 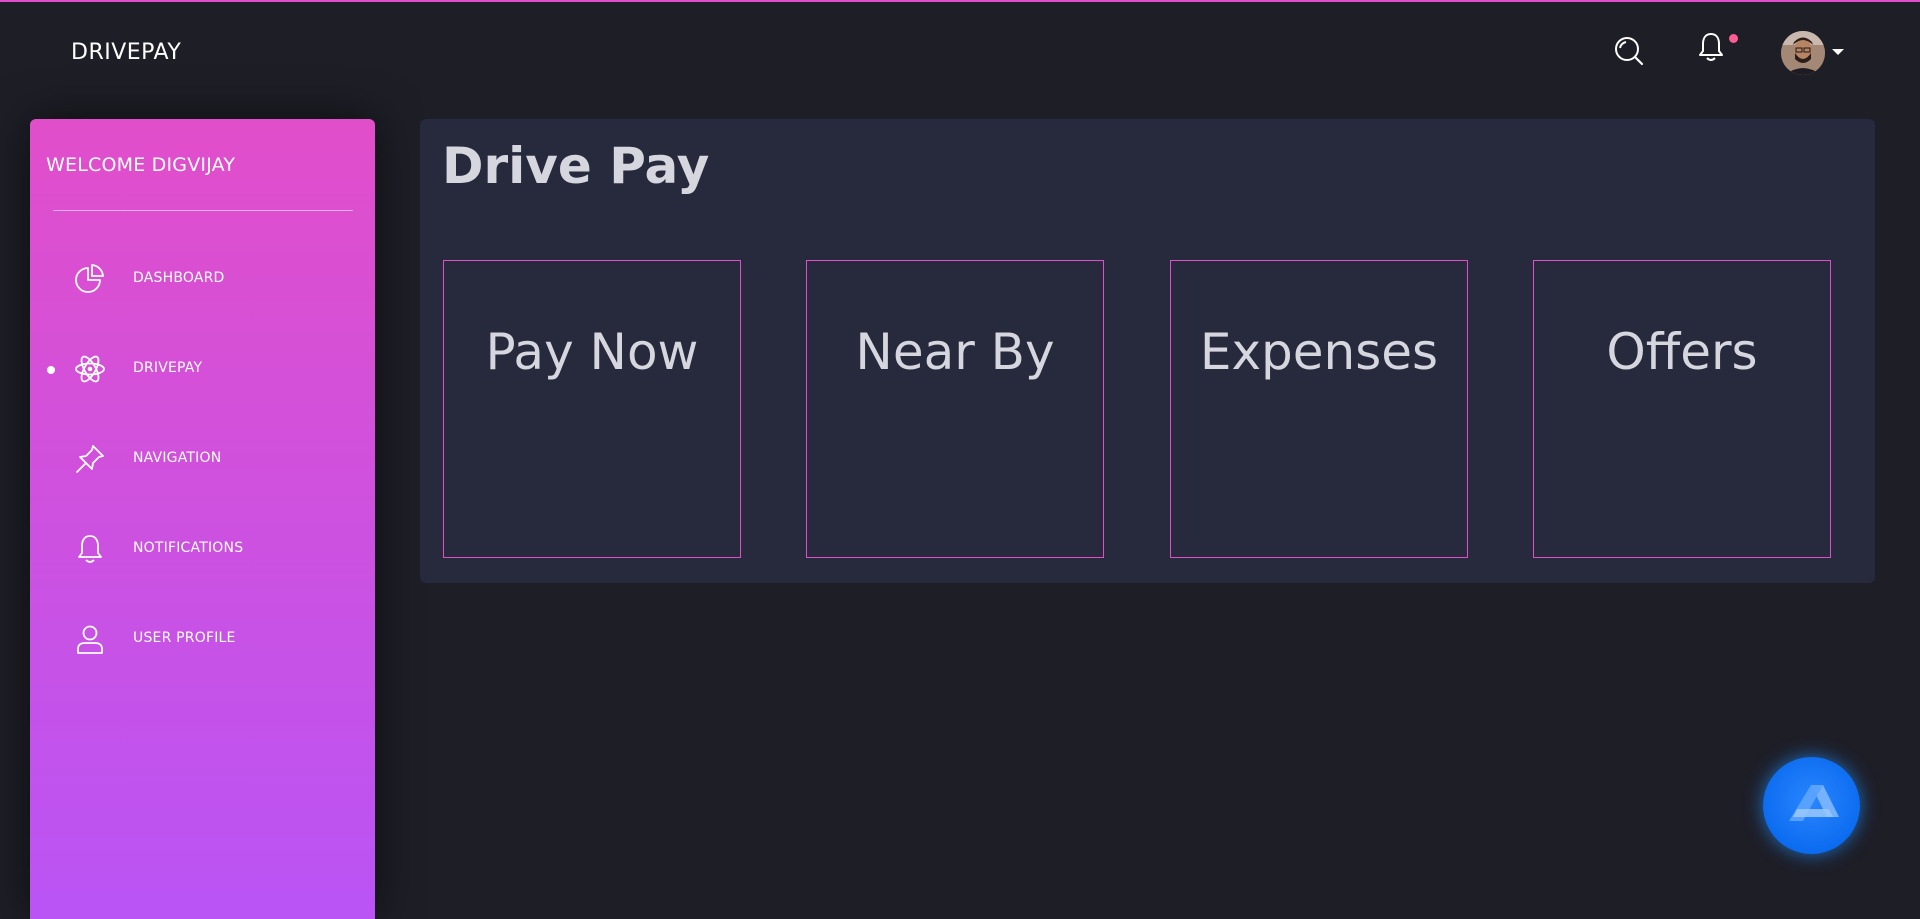 What do you see at coordinates (203, 210) in the screenshot?
I see `sidebar-divider` at bounding box center [203, 210].